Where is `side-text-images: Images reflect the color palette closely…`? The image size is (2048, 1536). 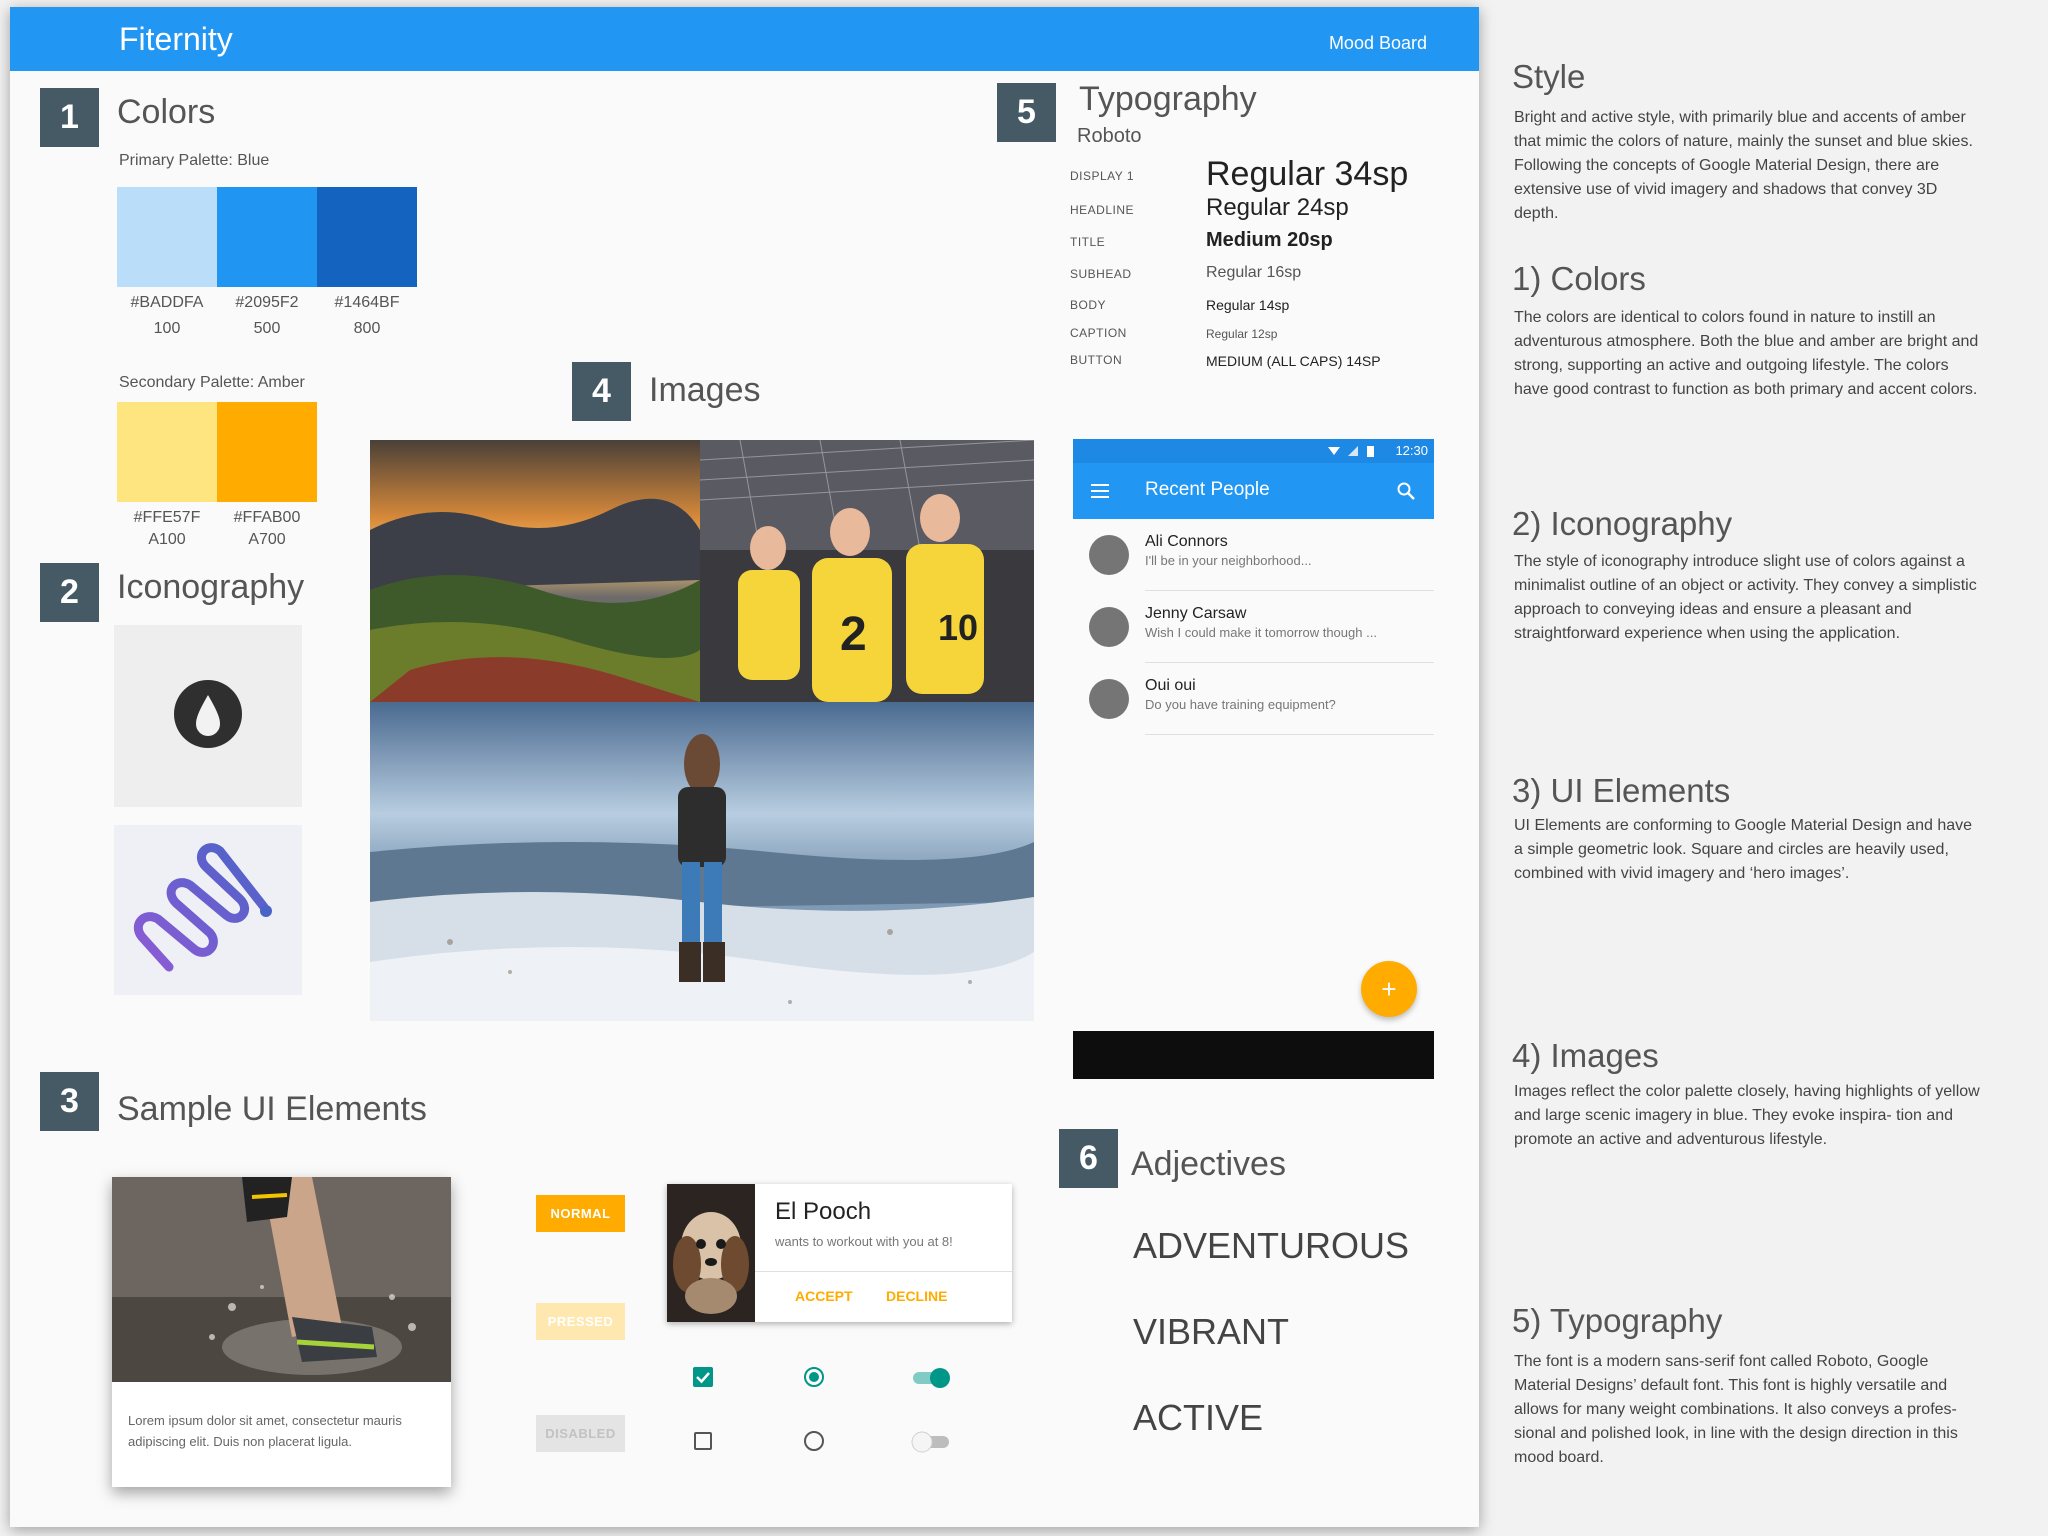
side-text-images: Images reflect the color palette closely… is located at coordinates (1747, 1115).